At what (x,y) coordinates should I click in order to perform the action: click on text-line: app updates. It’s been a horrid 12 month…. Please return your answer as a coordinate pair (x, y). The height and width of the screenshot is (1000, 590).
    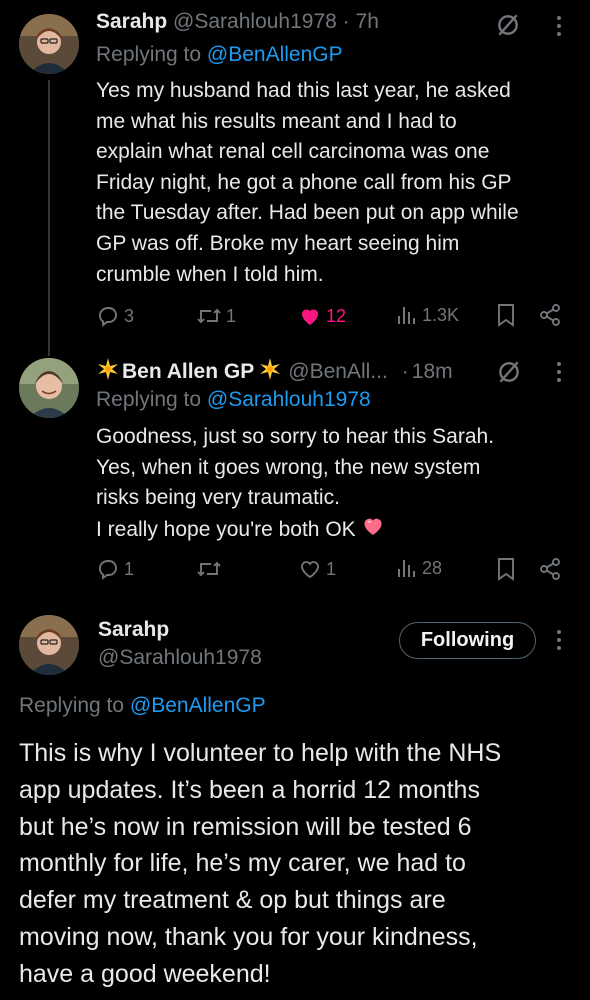
    Looking at the image, I should click on (249, 789).